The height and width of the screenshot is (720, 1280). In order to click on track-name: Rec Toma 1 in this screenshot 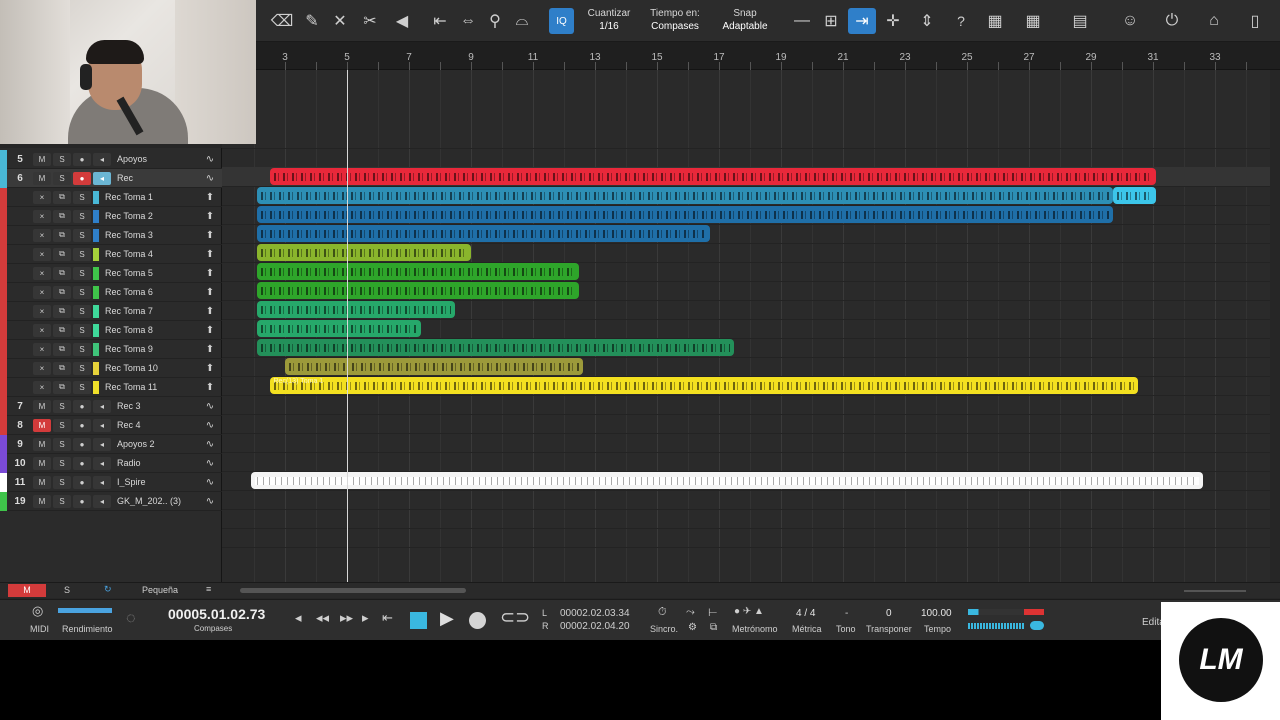, I will do `click(149, 197)`.